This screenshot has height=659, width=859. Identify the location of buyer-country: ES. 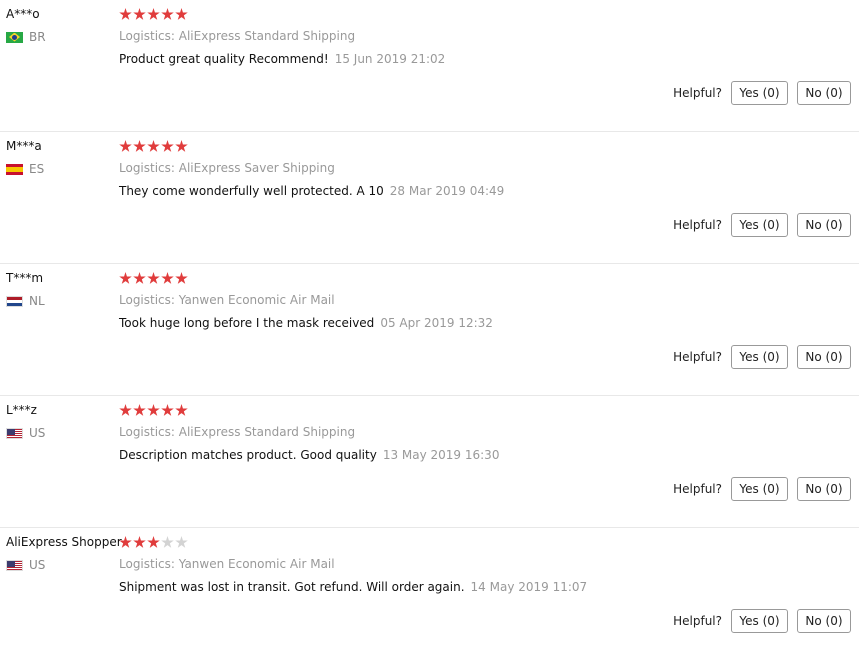
(25, 169).